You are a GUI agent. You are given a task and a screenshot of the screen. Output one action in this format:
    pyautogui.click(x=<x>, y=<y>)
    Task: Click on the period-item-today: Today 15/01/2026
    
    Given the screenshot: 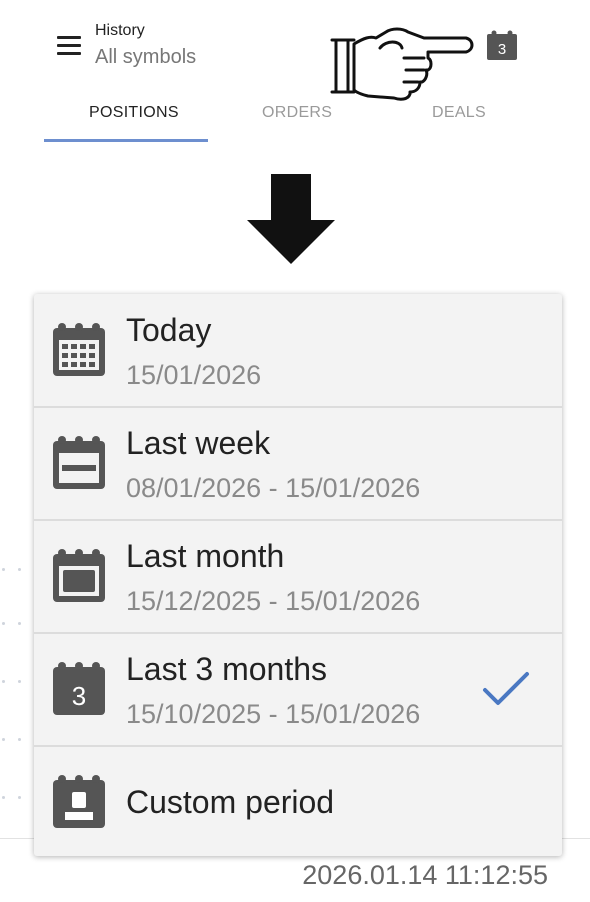 What is the action you would take?
    pyautogui.click(x=298, y=351)
    